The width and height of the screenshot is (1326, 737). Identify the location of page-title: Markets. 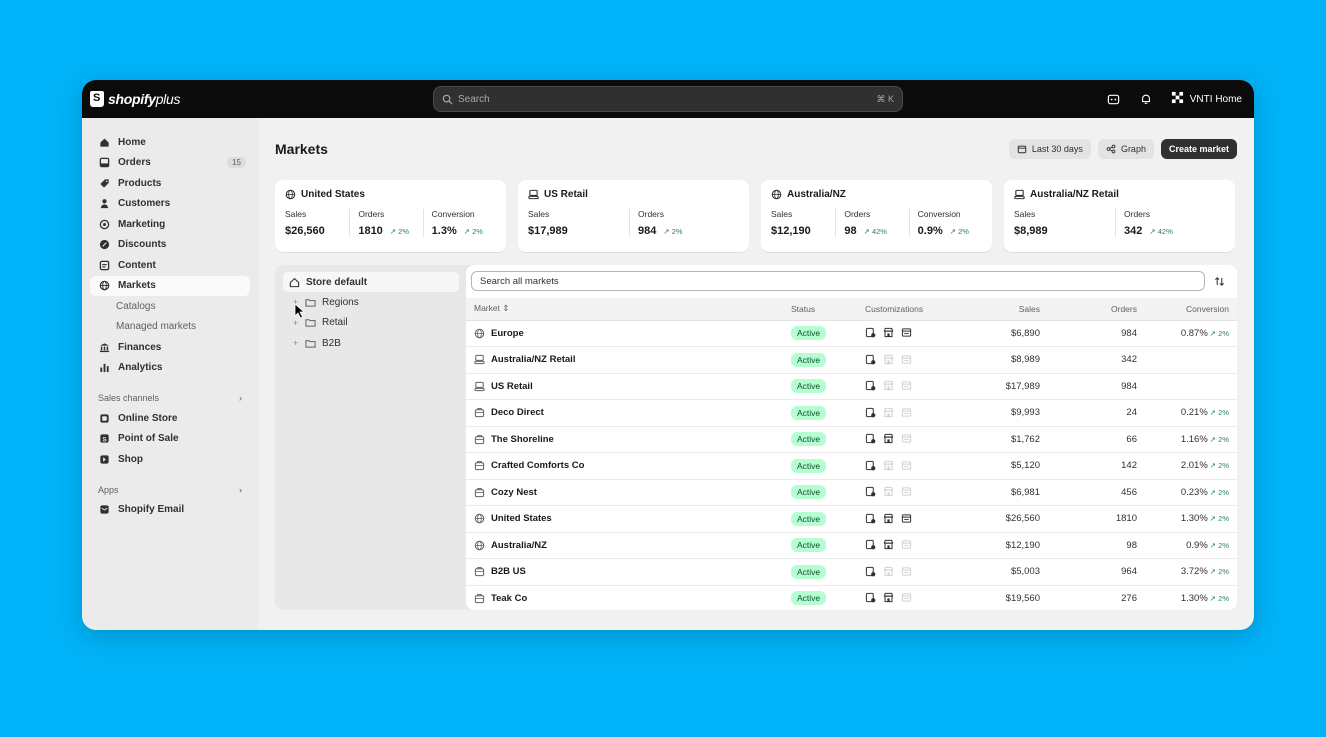
(301, 149).